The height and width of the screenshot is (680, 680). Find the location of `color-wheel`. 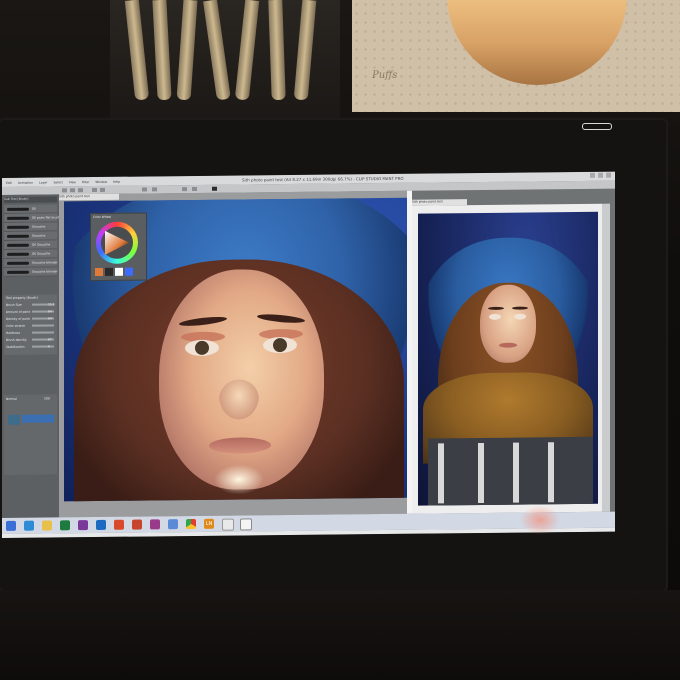

color-wheel is located at coordinates (117, 243).